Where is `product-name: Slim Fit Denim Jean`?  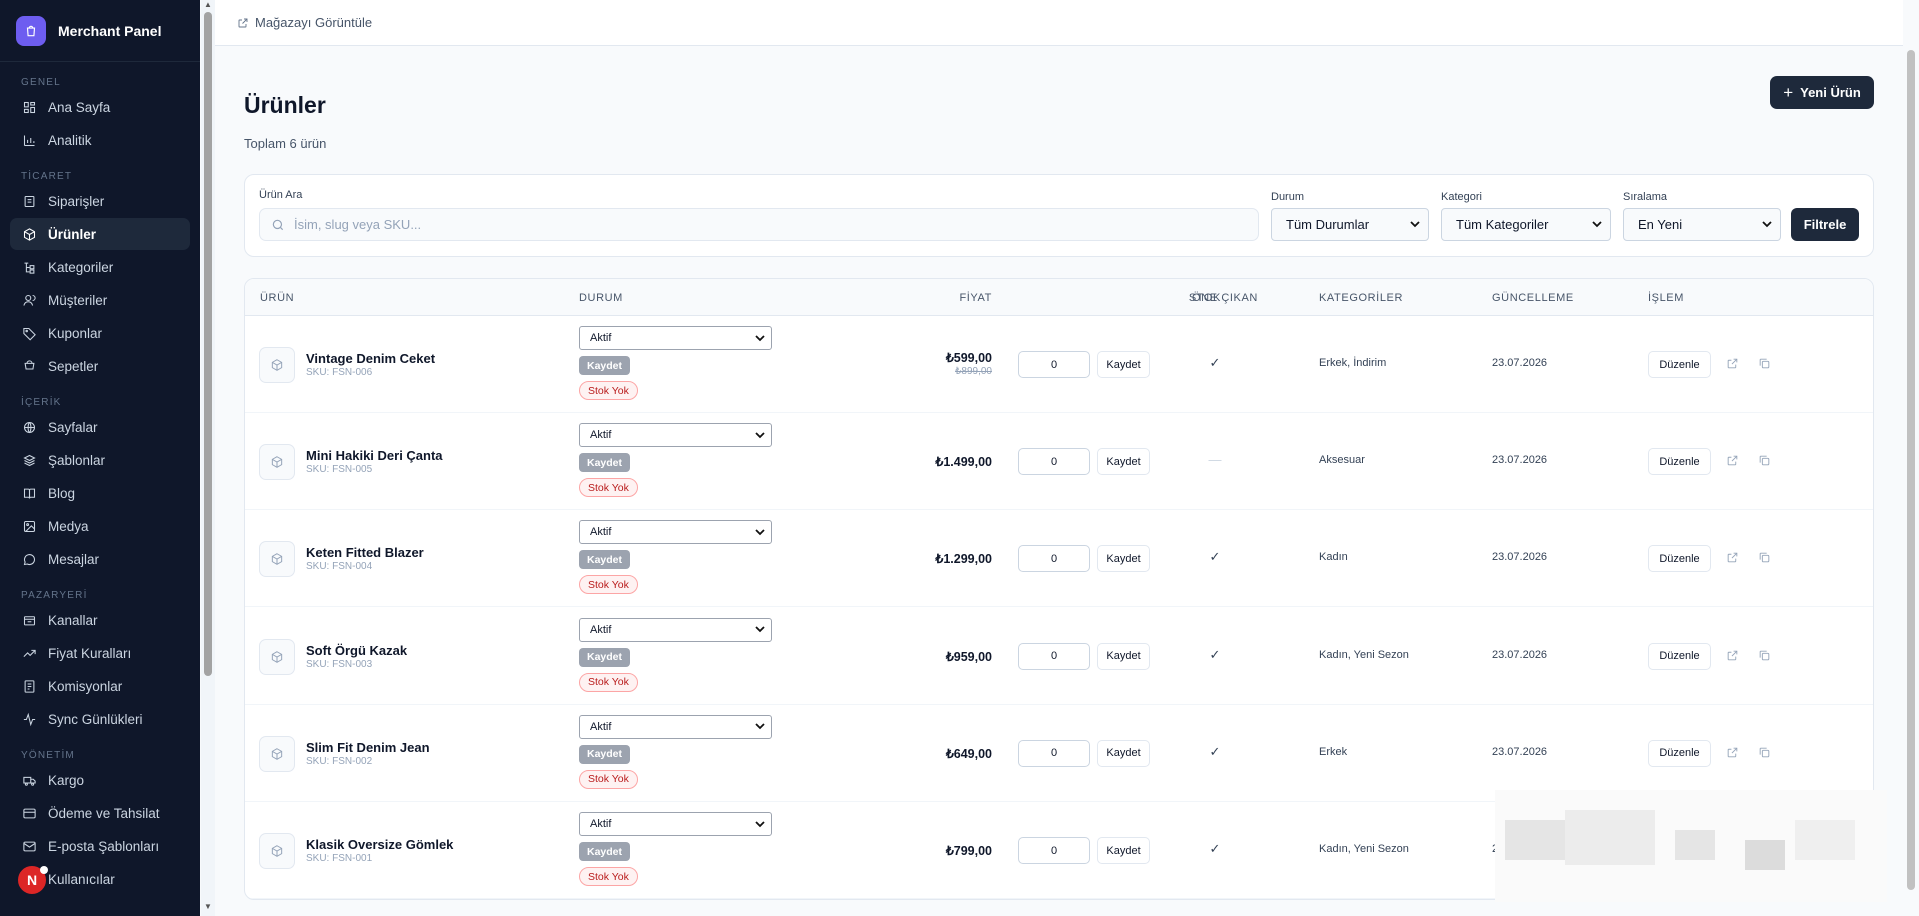 product-name: Slim Fit Denim Jean is located at coordinates (368, 747).